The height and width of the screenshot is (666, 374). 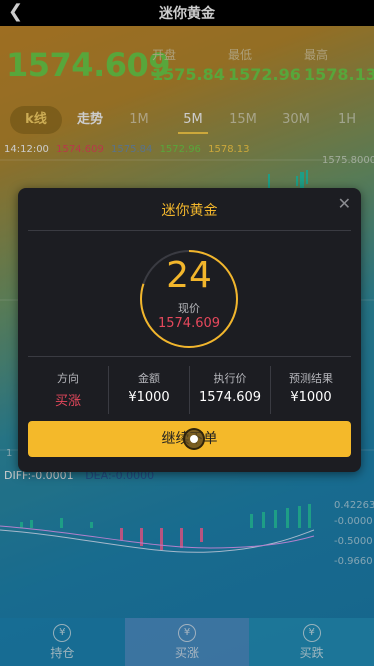 What do you see at coordinates (189, 275) in the screenshot?
I see `countdown-value: 24` at bounding box center [189, 275].